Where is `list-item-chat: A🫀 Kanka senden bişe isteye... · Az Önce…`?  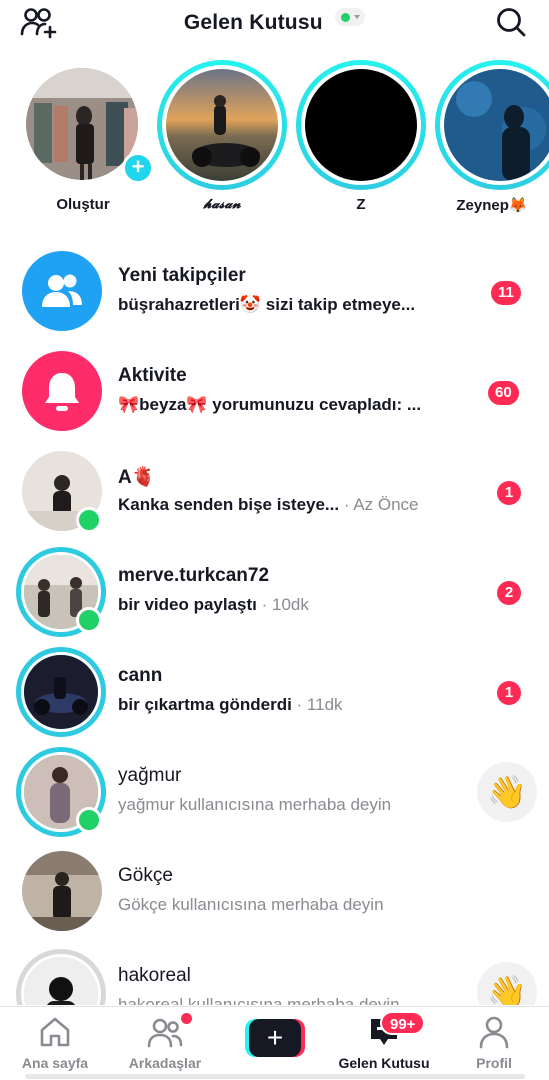
list-item-chat: A🫀 Kanka senden bişe isteye... · Az Önce… is located at coordinates (274, 495).